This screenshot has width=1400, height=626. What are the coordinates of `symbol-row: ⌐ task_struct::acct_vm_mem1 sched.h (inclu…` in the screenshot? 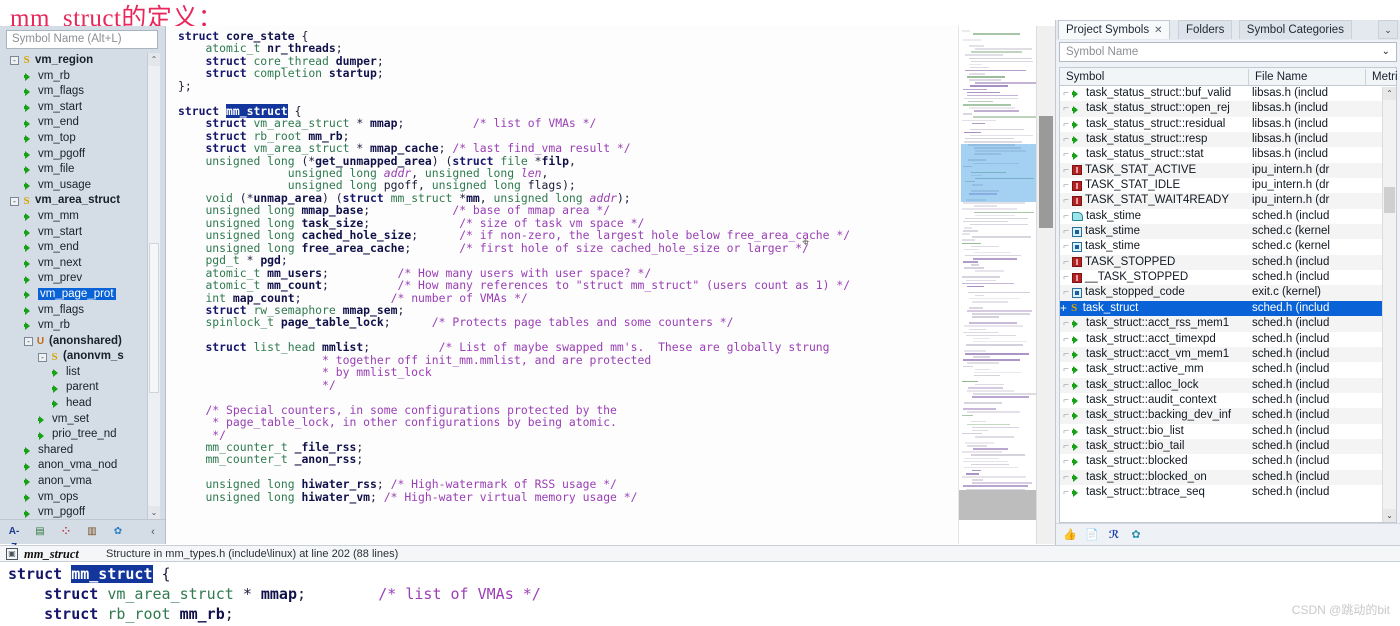 It's located at (1228, 354).